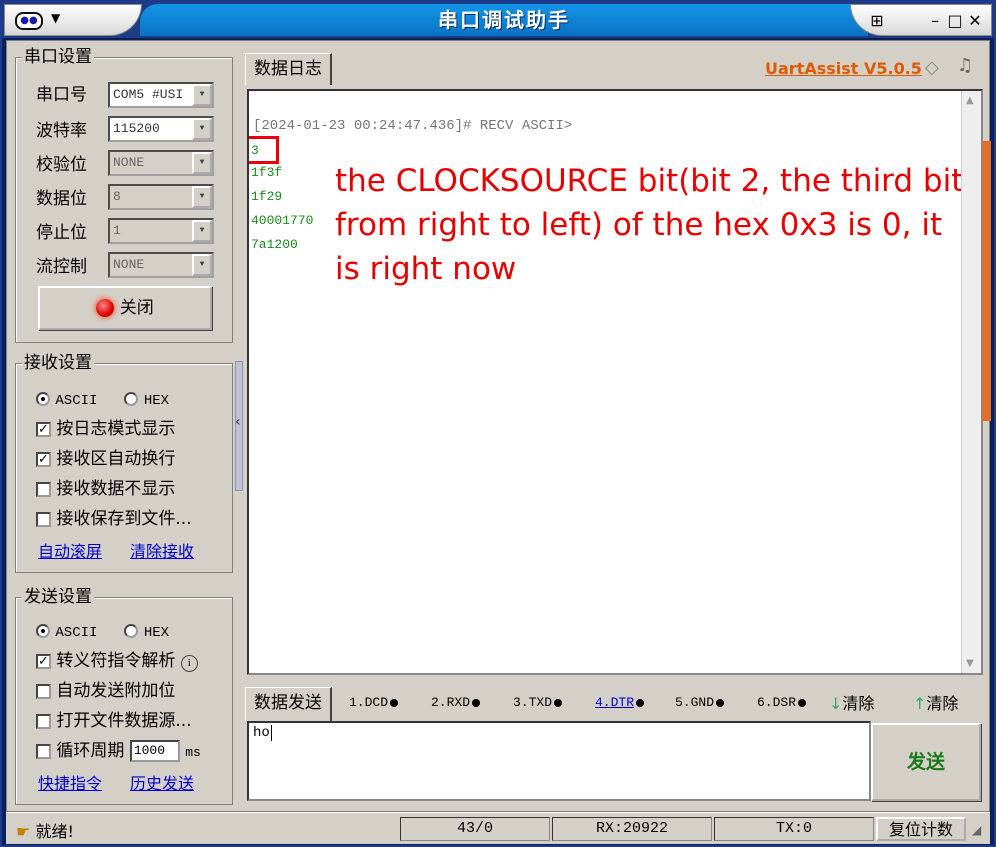 The height and width of the screenshot is (847, 996). I want to click on receive-settings-title: 接收设置, so click(58, 363).